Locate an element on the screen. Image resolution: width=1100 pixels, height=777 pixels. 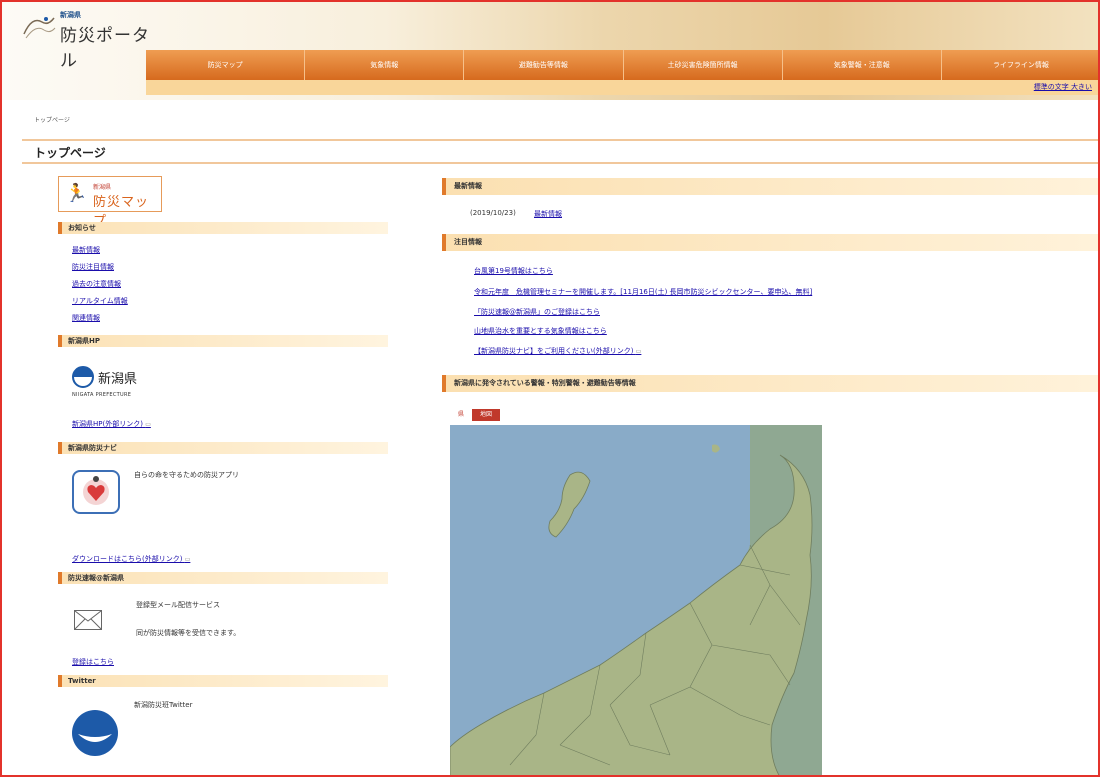
nav-evacuation: 避難勧告等情報 is located at coordinates (544, 65).